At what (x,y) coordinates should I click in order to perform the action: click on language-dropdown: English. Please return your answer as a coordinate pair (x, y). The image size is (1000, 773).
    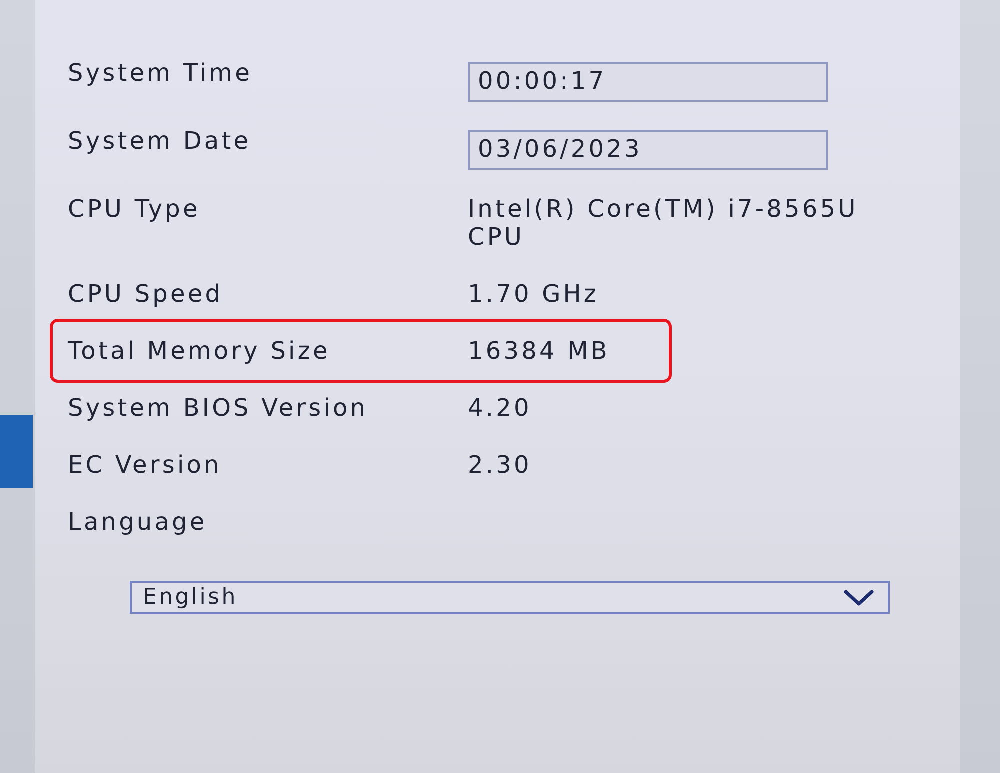
    Looking at the image, I should click on (510, 597).